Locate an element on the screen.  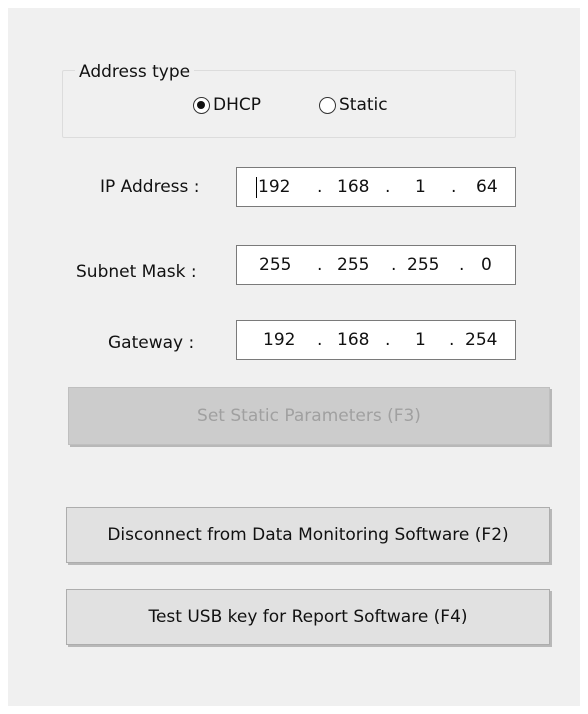
gateway-label: Gateway : is located at coordinates (151, 343).